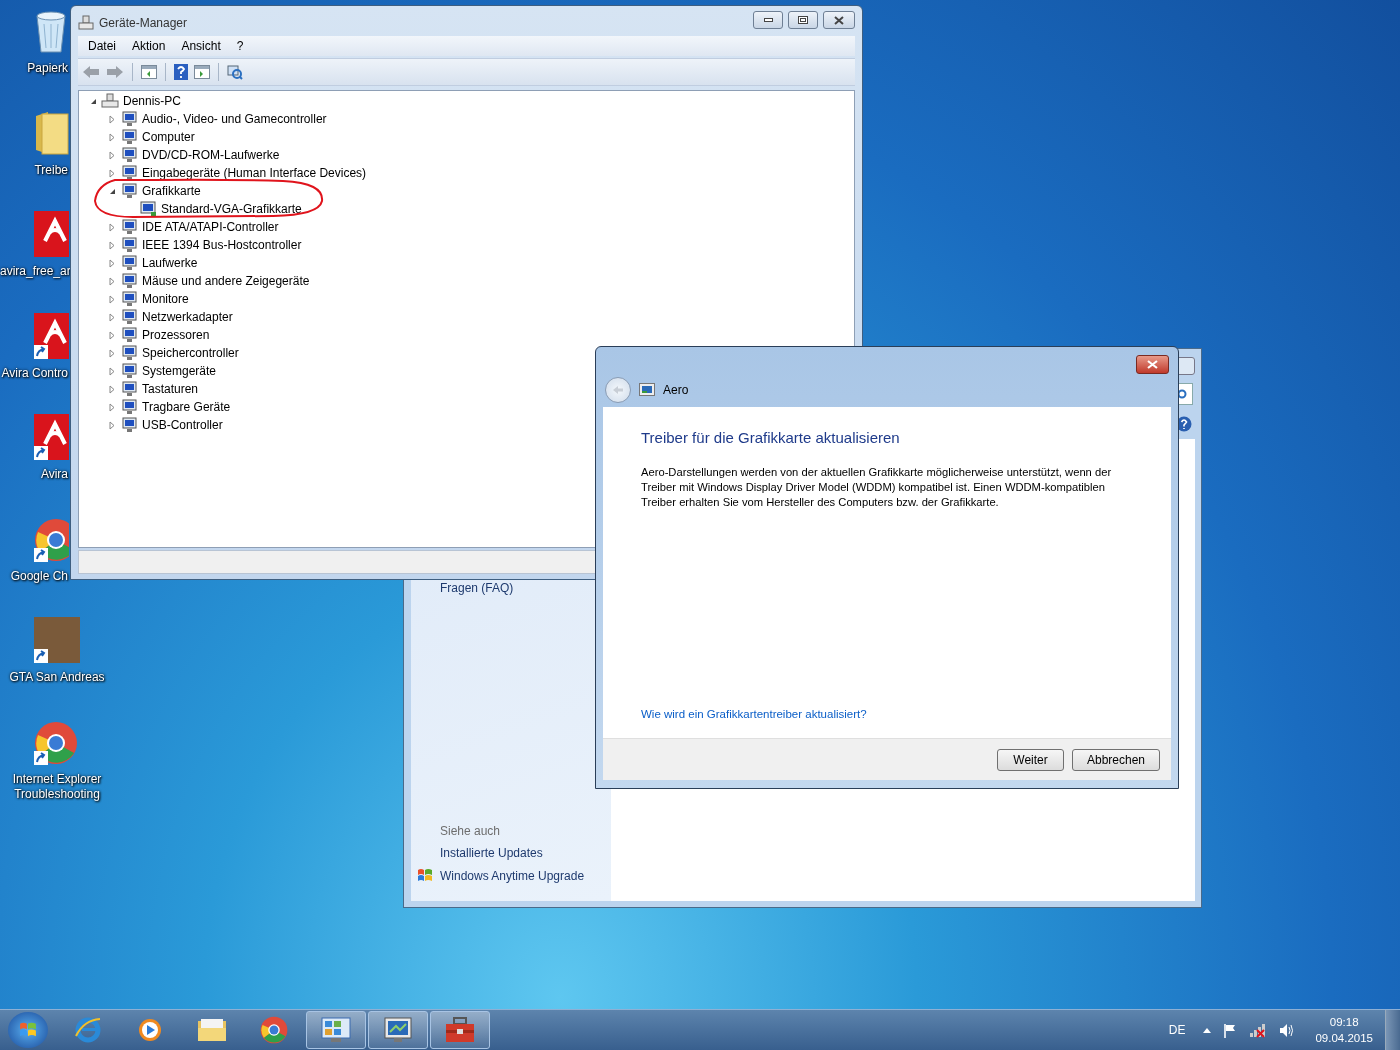 This screenshot has height=1050, width=1400. What do you see at coordinates (34, 373) in the screenshot?
I see `desktop-icon-label: Avira Contro` at bounding box center [34, 373].